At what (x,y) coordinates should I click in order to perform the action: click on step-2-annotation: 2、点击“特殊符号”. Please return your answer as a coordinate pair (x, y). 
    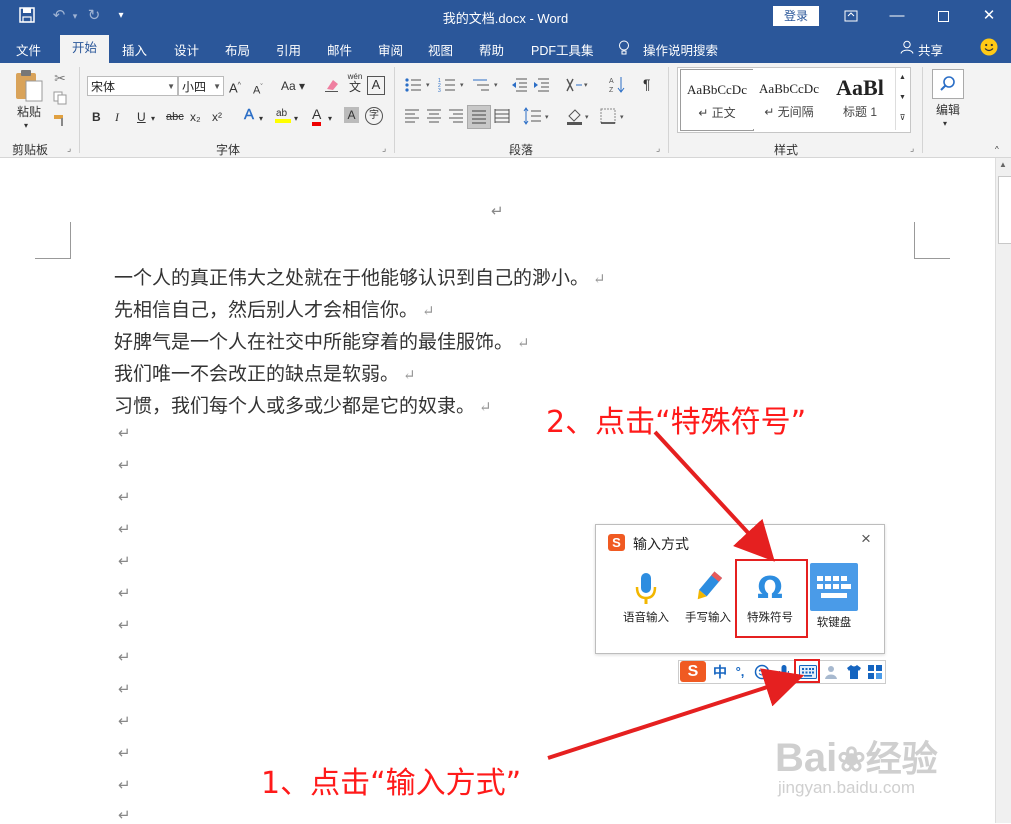
    Looking at the image, I should click on (676, 422).